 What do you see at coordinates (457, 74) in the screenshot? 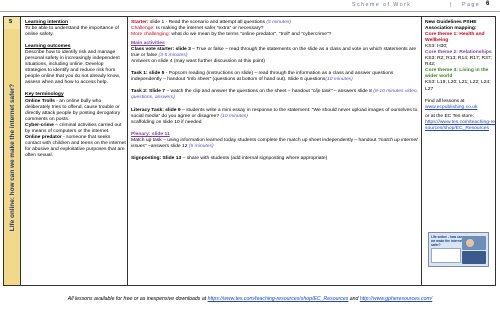
I see `core-theme-3: Core theme 3: Living in the wider world` at bounding box center [457, 74].